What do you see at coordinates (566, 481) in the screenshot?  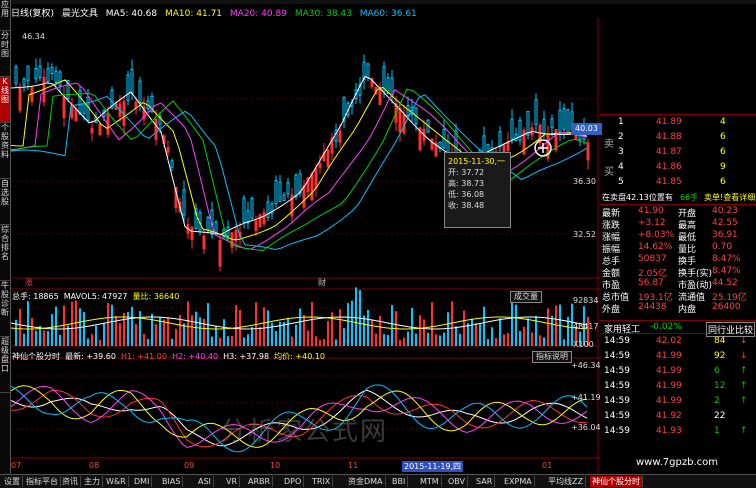 I see `tab-18: 平均线ZZ` at bounding box center [566, 481].